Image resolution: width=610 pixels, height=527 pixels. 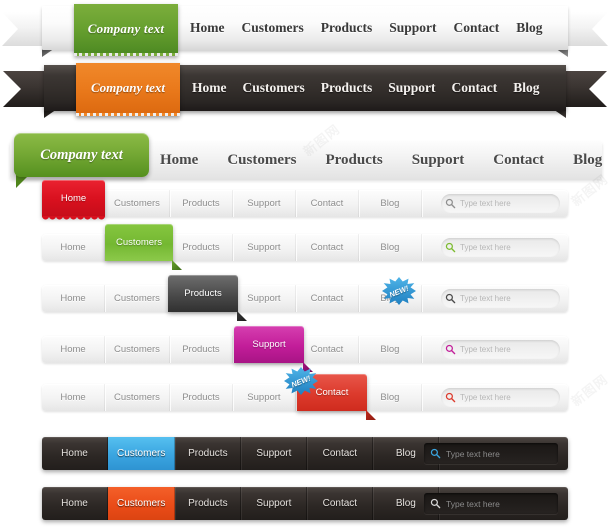 What do you see at coordinates (399, 291) in the screenshot?
I see `new-badge-label: NEW!` at bounding box center [399, 291].